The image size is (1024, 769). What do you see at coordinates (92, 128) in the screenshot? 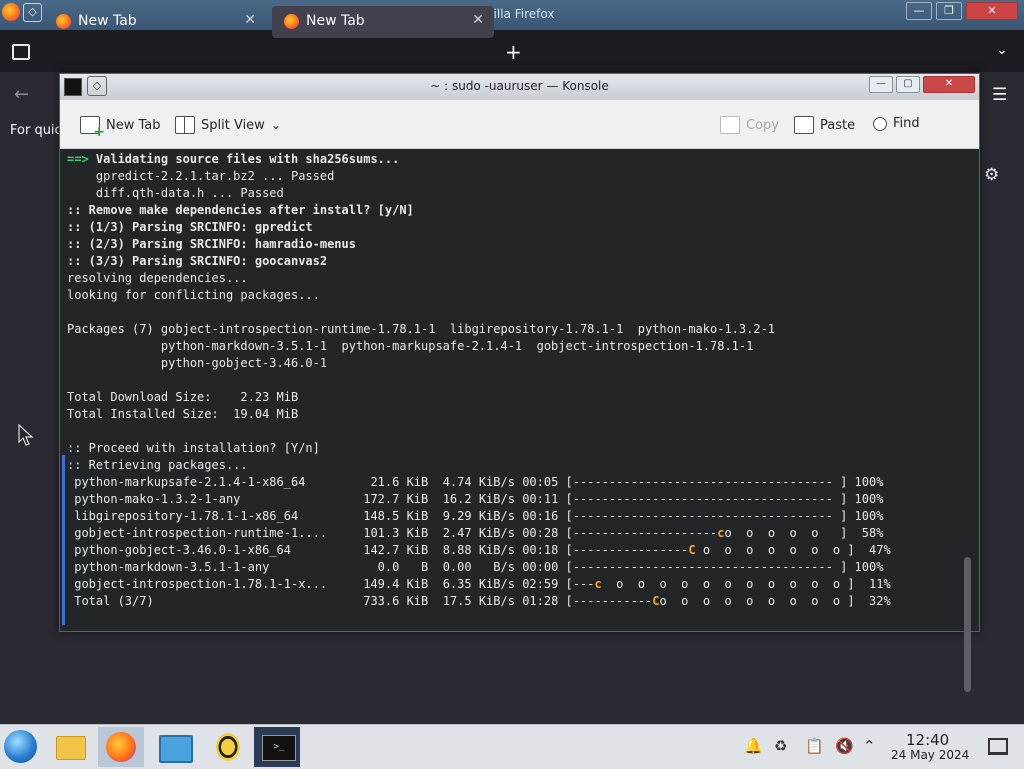
I see `new-tab-icon` at bounding box center [92, 128].